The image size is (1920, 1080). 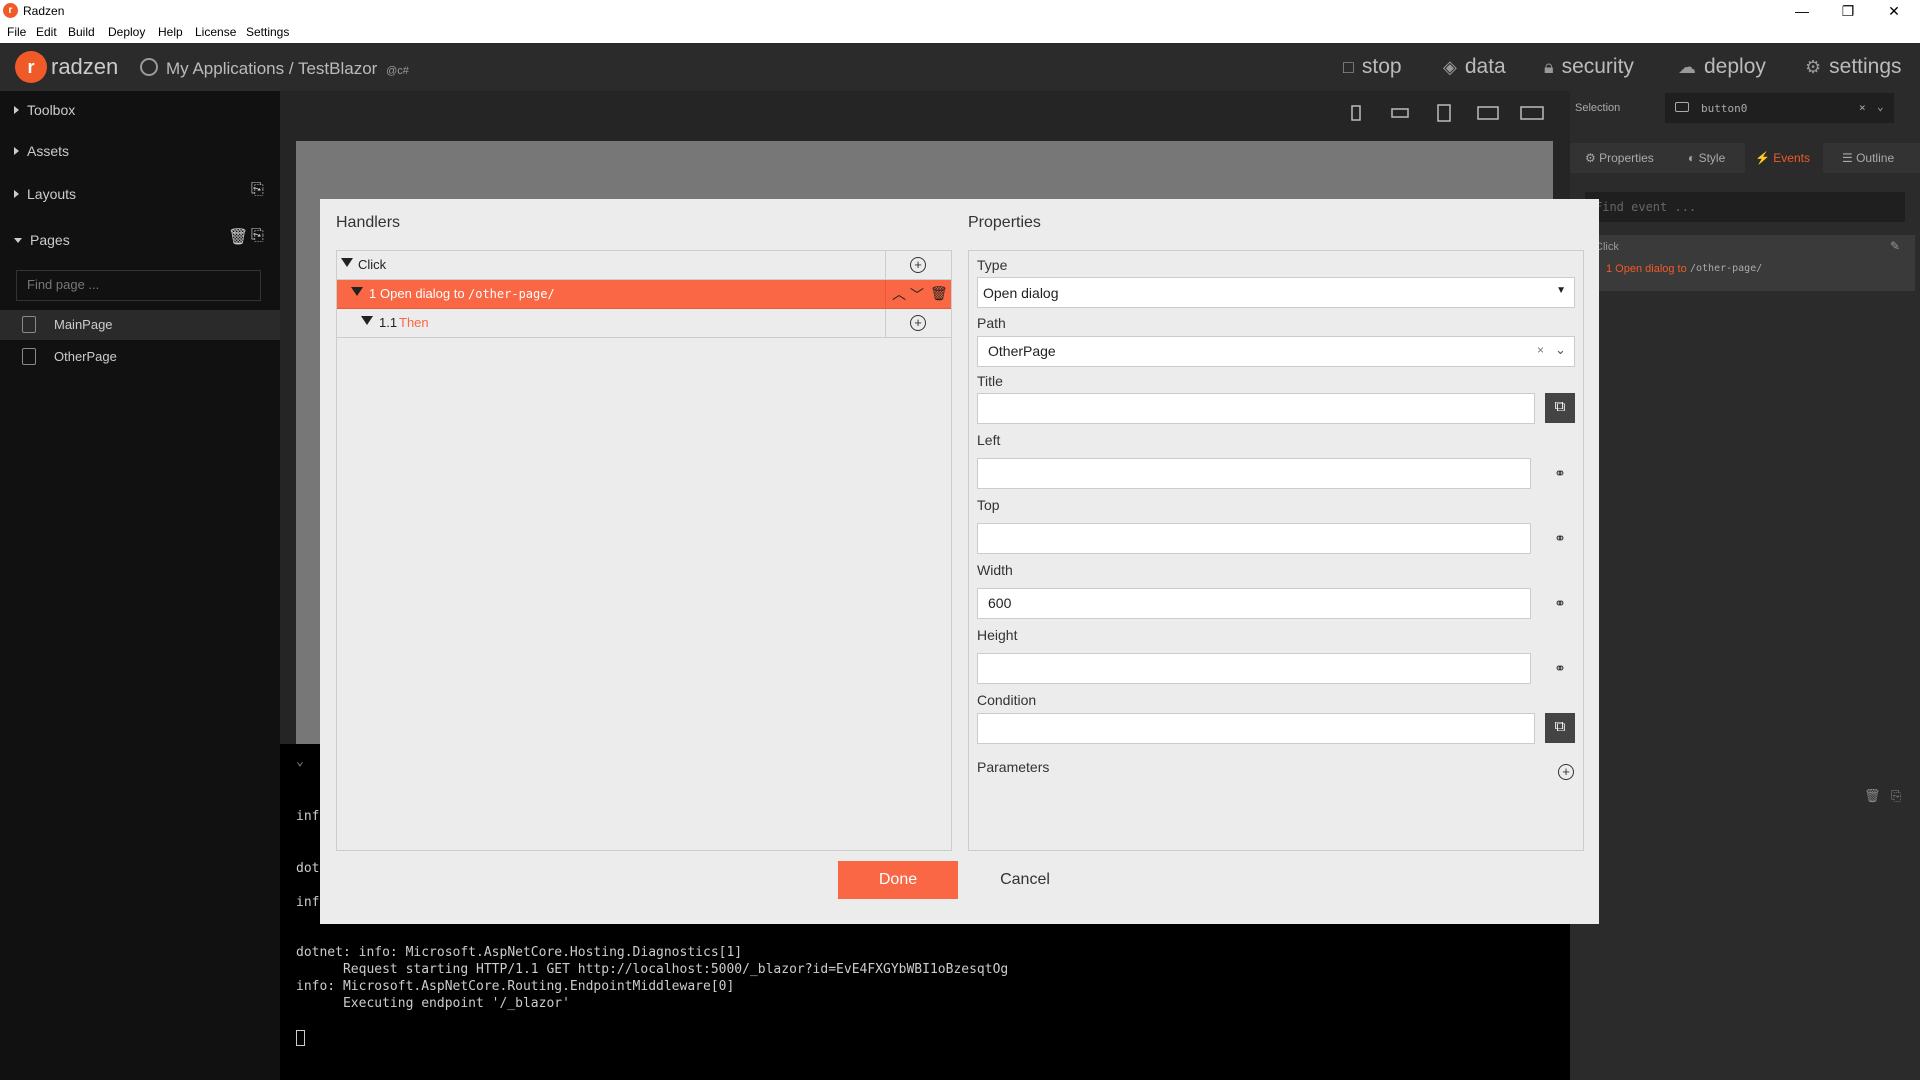 I want to click on close-window-button: ✕, so click(x=1894, y=11).